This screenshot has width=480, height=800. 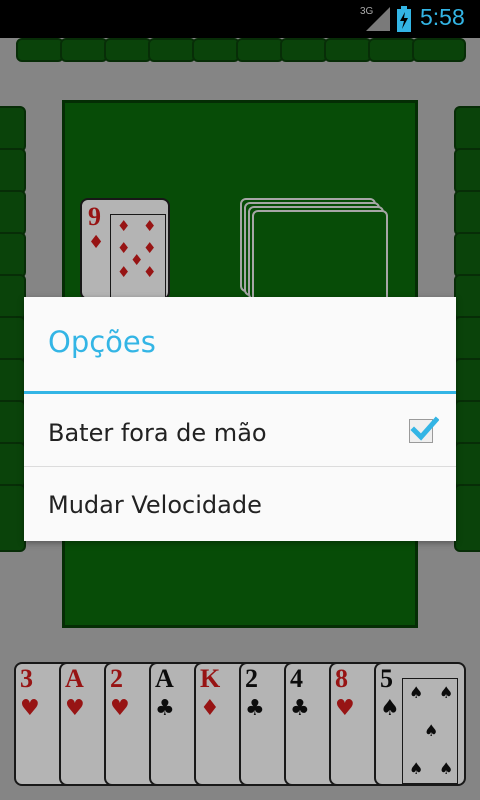 I want to click on option-mudar-velocidade: Mudar Velocidade, so click(x=240, y=505).